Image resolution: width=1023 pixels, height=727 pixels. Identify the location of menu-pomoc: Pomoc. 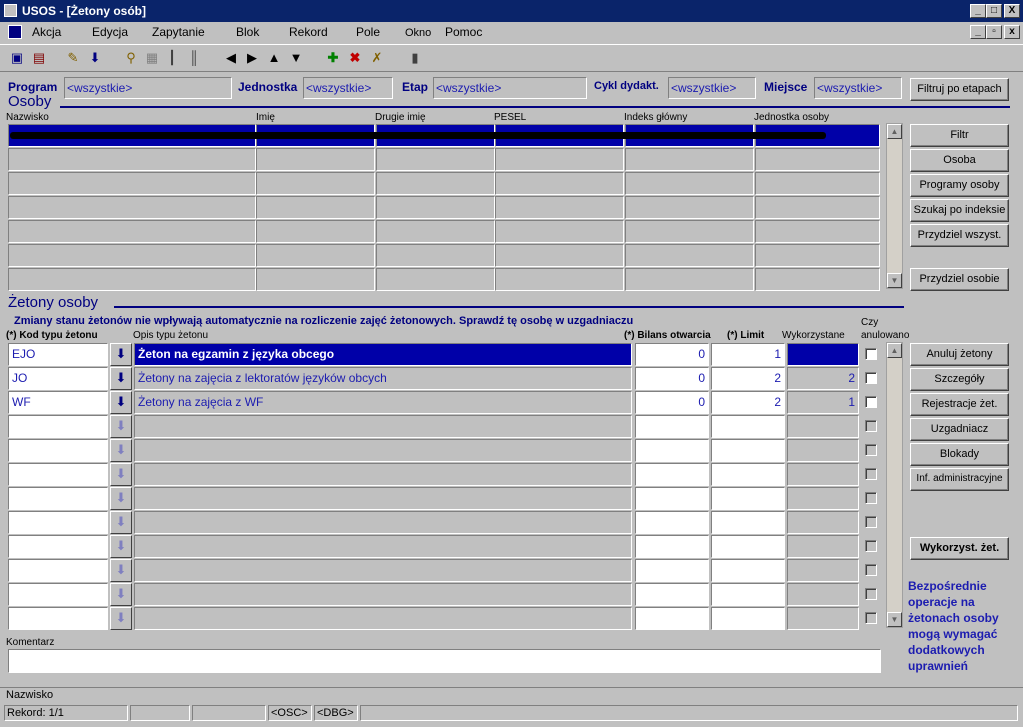
(463, 32).